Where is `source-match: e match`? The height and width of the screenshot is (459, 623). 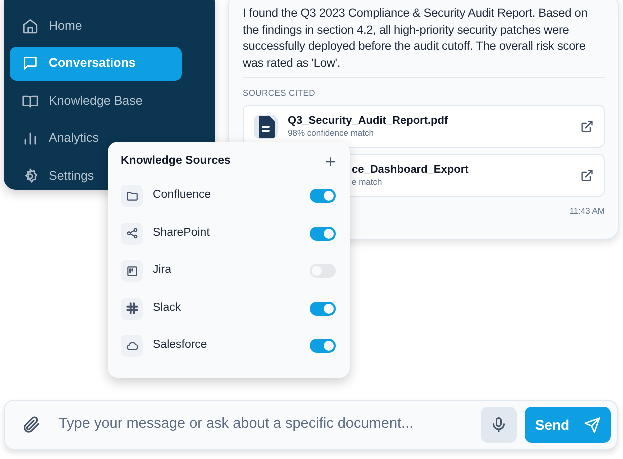 source-match: e match is located at coordinates (368, 182).